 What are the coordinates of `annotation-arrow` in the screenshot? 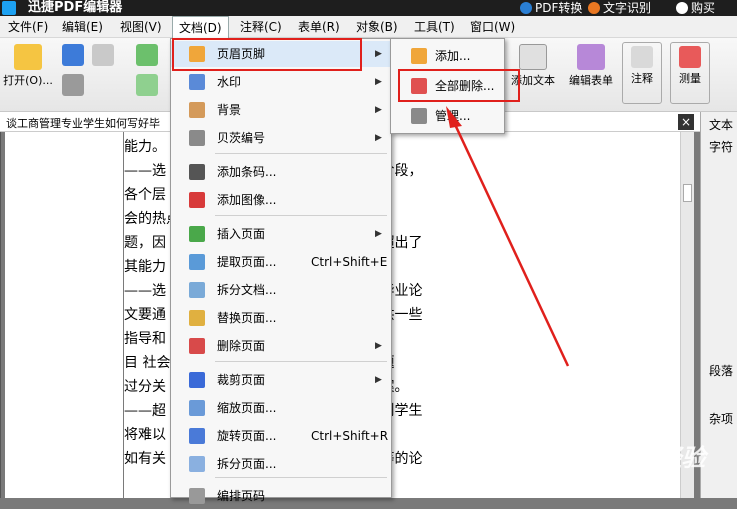 It's located at (508, 236).